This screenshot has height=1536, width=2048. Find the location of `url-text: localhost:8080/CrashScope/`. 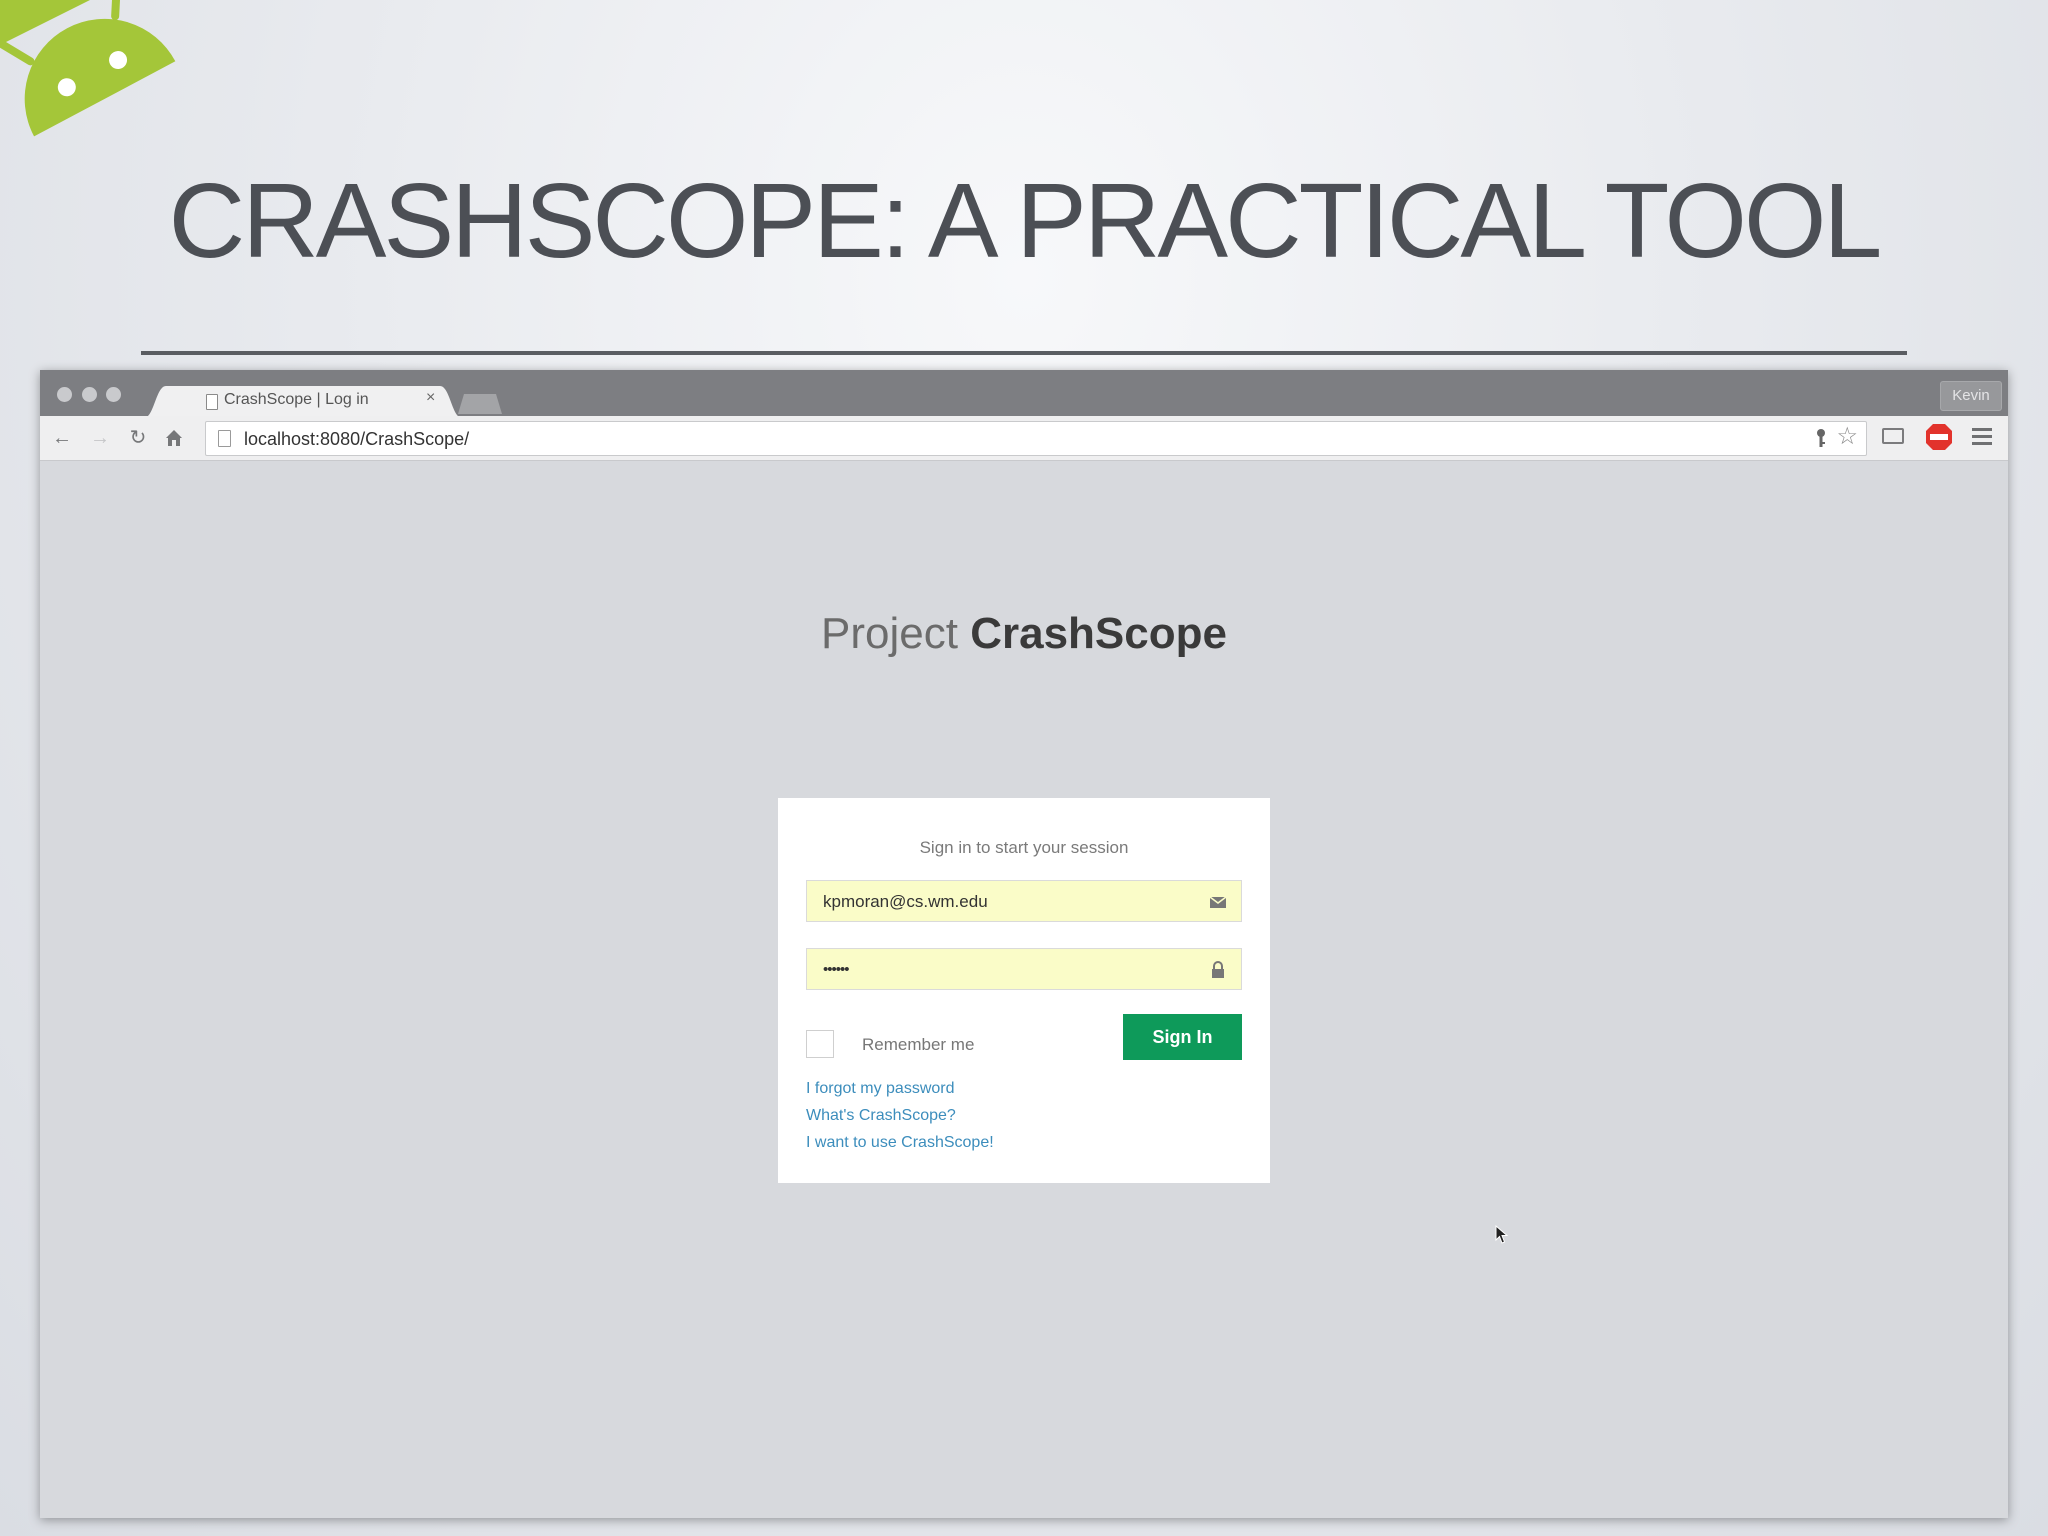

url-text: localhost:8080/CrashScope/ is located at coordinates (356, 439).